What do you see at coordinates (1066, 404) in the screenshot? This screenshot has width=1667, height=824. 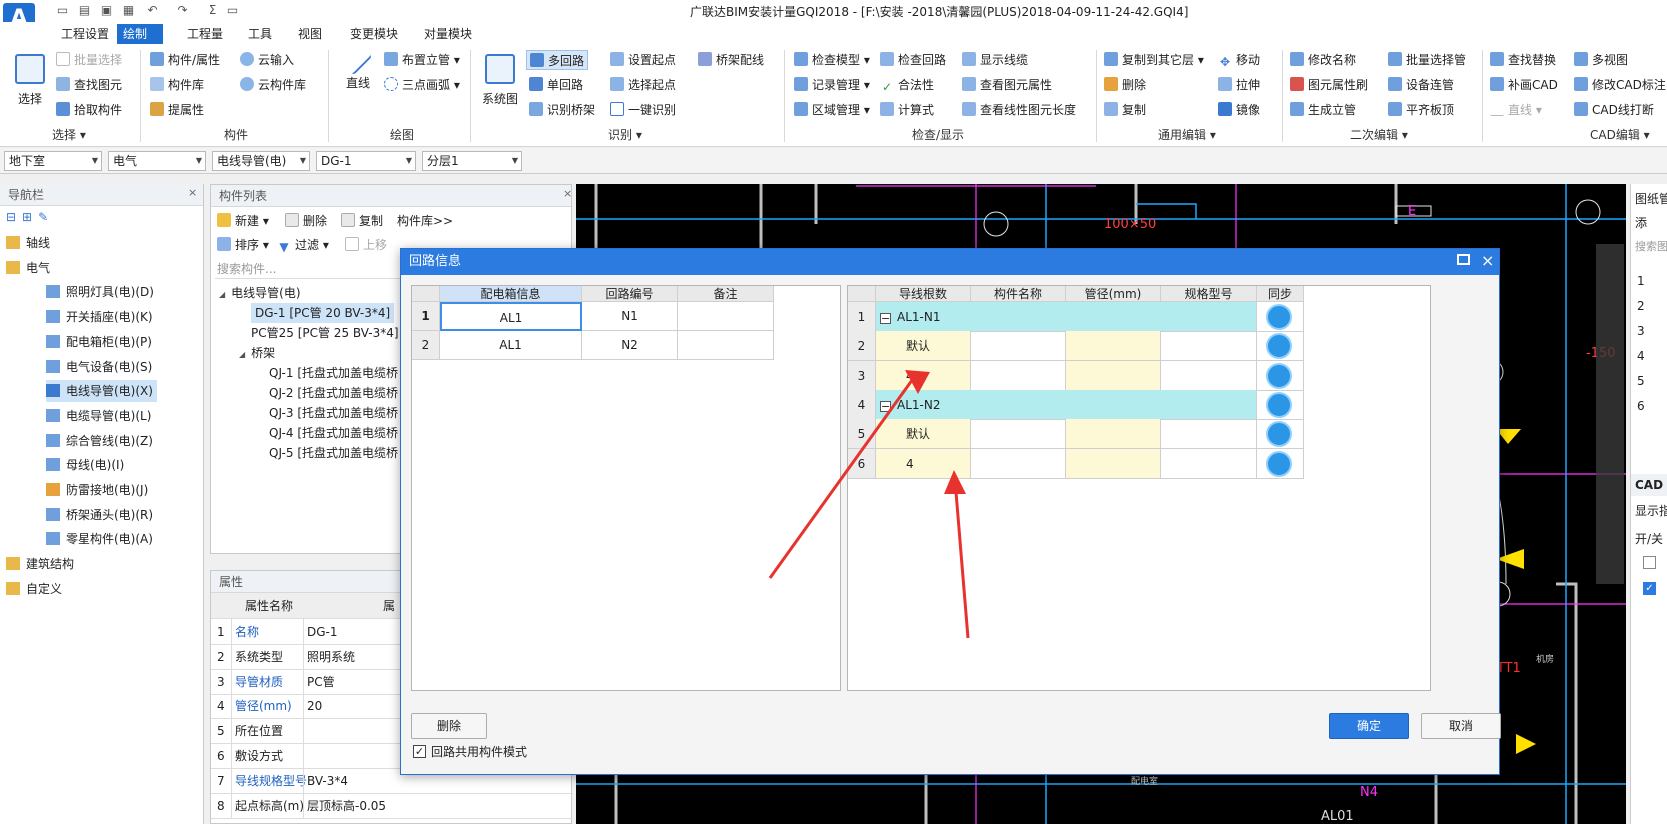 I see `loop-group-row: − AL1-N2` at bounding box center [1066, 404].